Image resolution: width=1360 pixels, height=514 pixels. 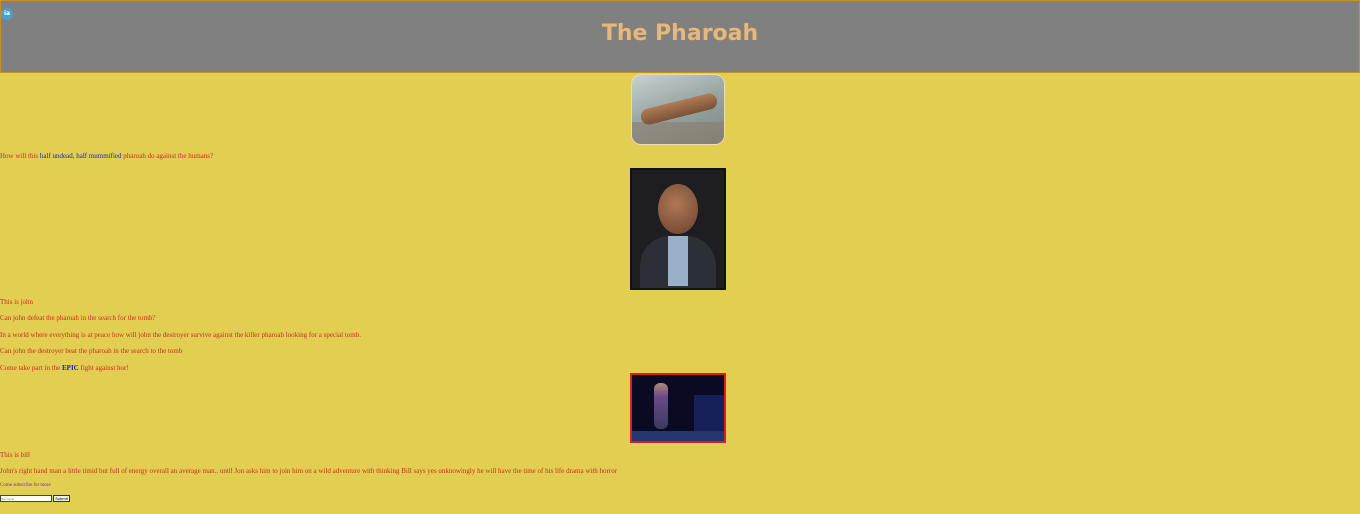 I want to click on submit-button: Submit, so click(x=61, y=498).